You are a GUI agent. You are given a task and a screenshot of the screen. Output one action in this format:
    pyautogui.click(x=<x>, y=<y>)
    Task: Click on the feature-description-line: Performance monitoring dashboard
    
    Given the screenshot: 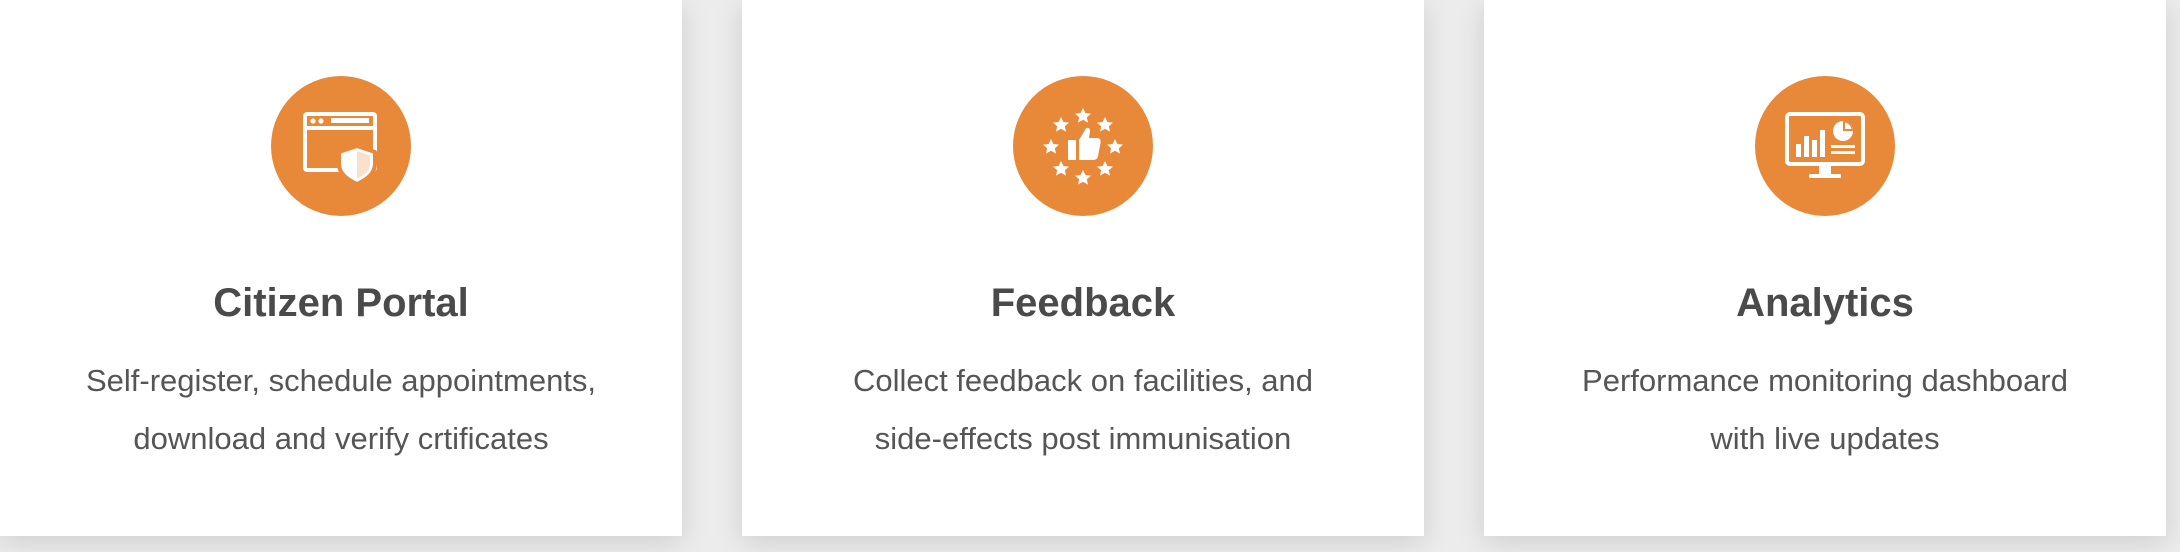 What is the action you would take?
    pyautogui.click(x=1825, y=380)
    